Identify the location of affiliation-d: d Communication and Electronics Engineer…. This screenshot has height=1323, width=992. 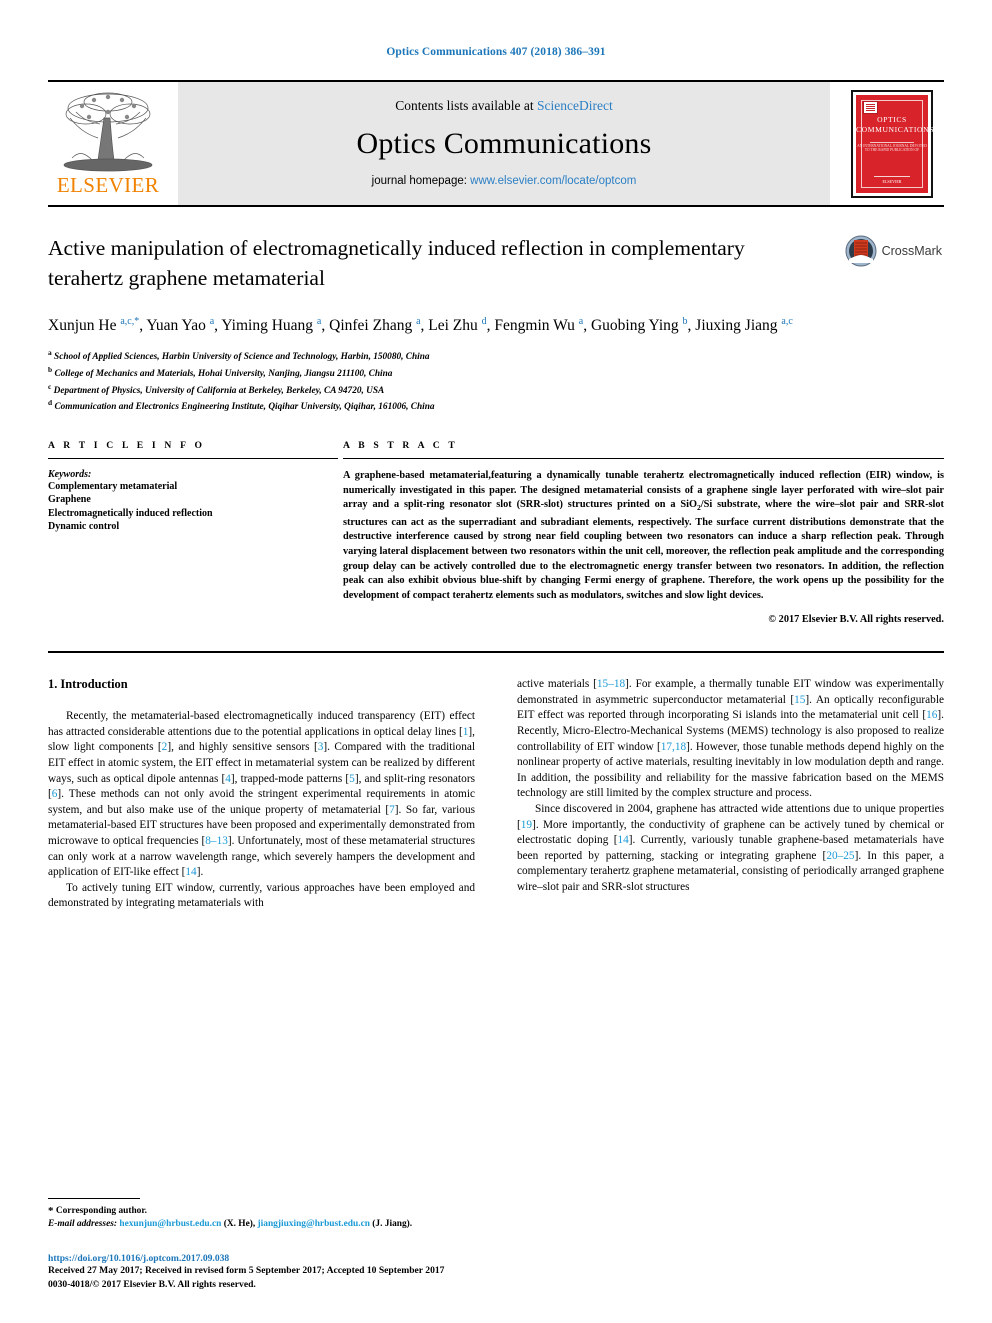
(496, 405).